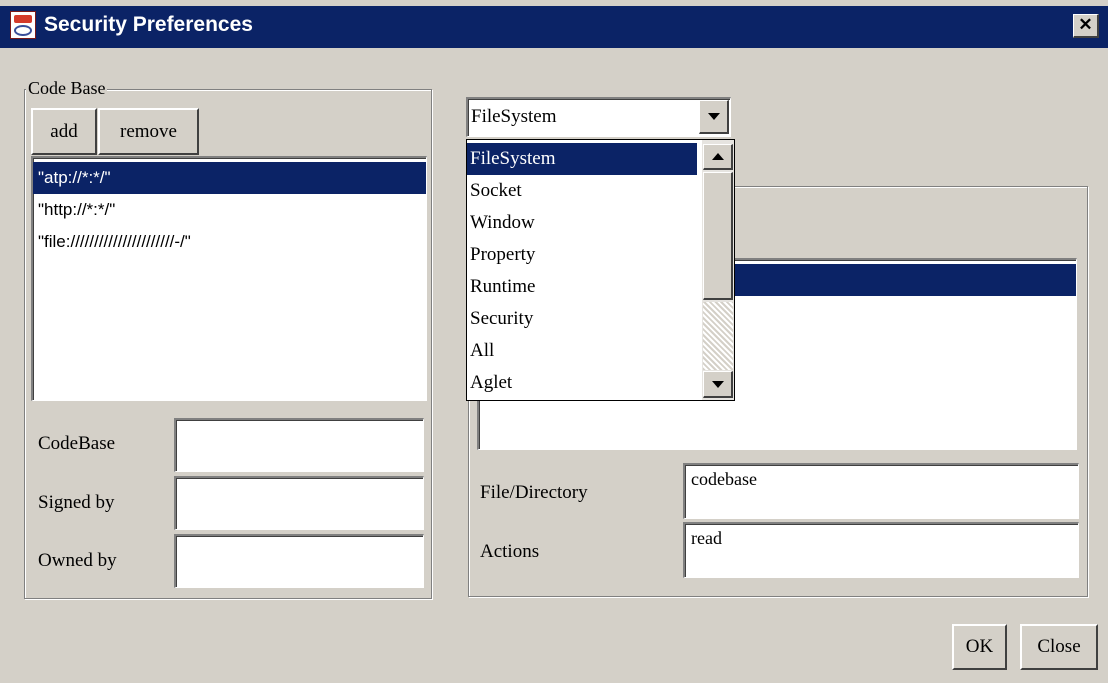 The width and height of the screenshot is (1108, 683). I want to click on dropdown-scrollbar, so click(718, 270).